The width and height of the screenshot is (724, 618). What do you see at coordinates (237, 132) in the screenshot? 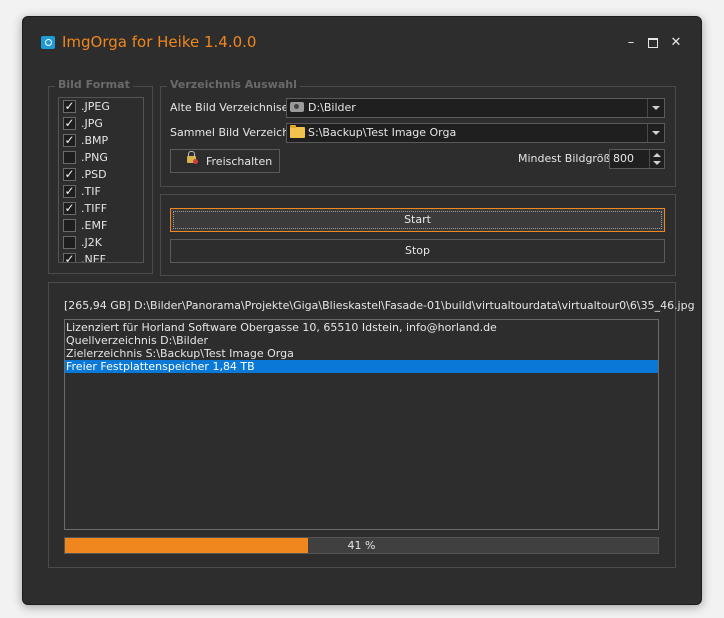
I see `sammel-verzeichnis-label: Sammel Bild Verzeichnis` at bounding box center [237, 132].